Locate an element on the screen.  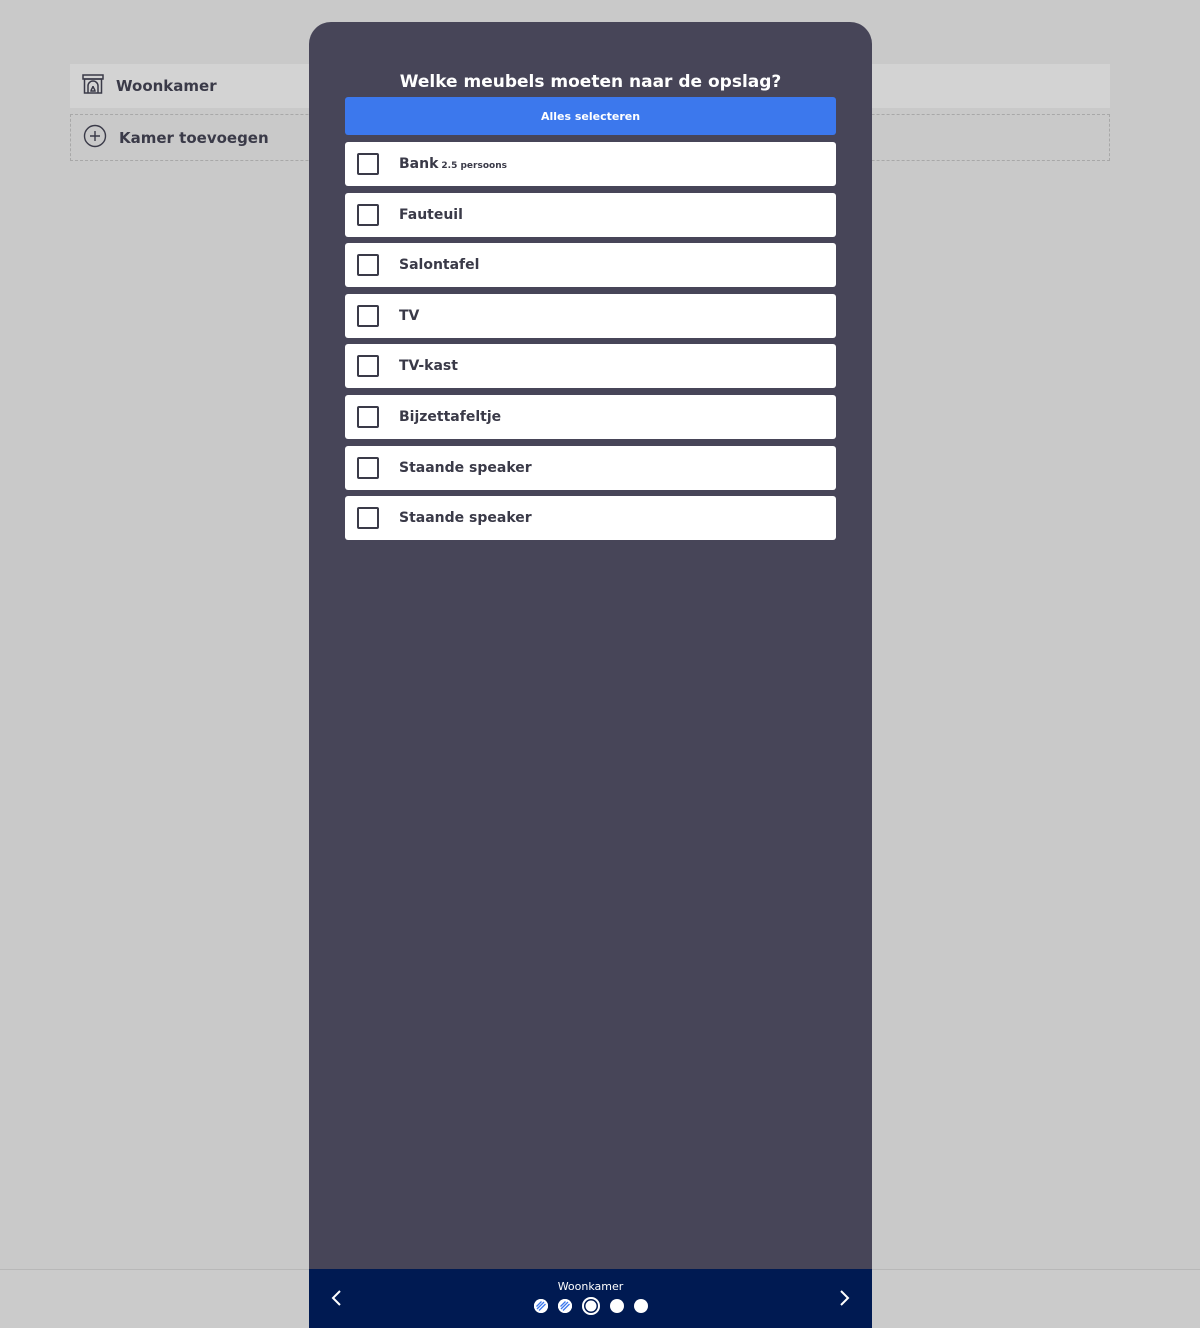
furniture-item-staande-speaker: Staande speaker is located at coordinates (590, 467).